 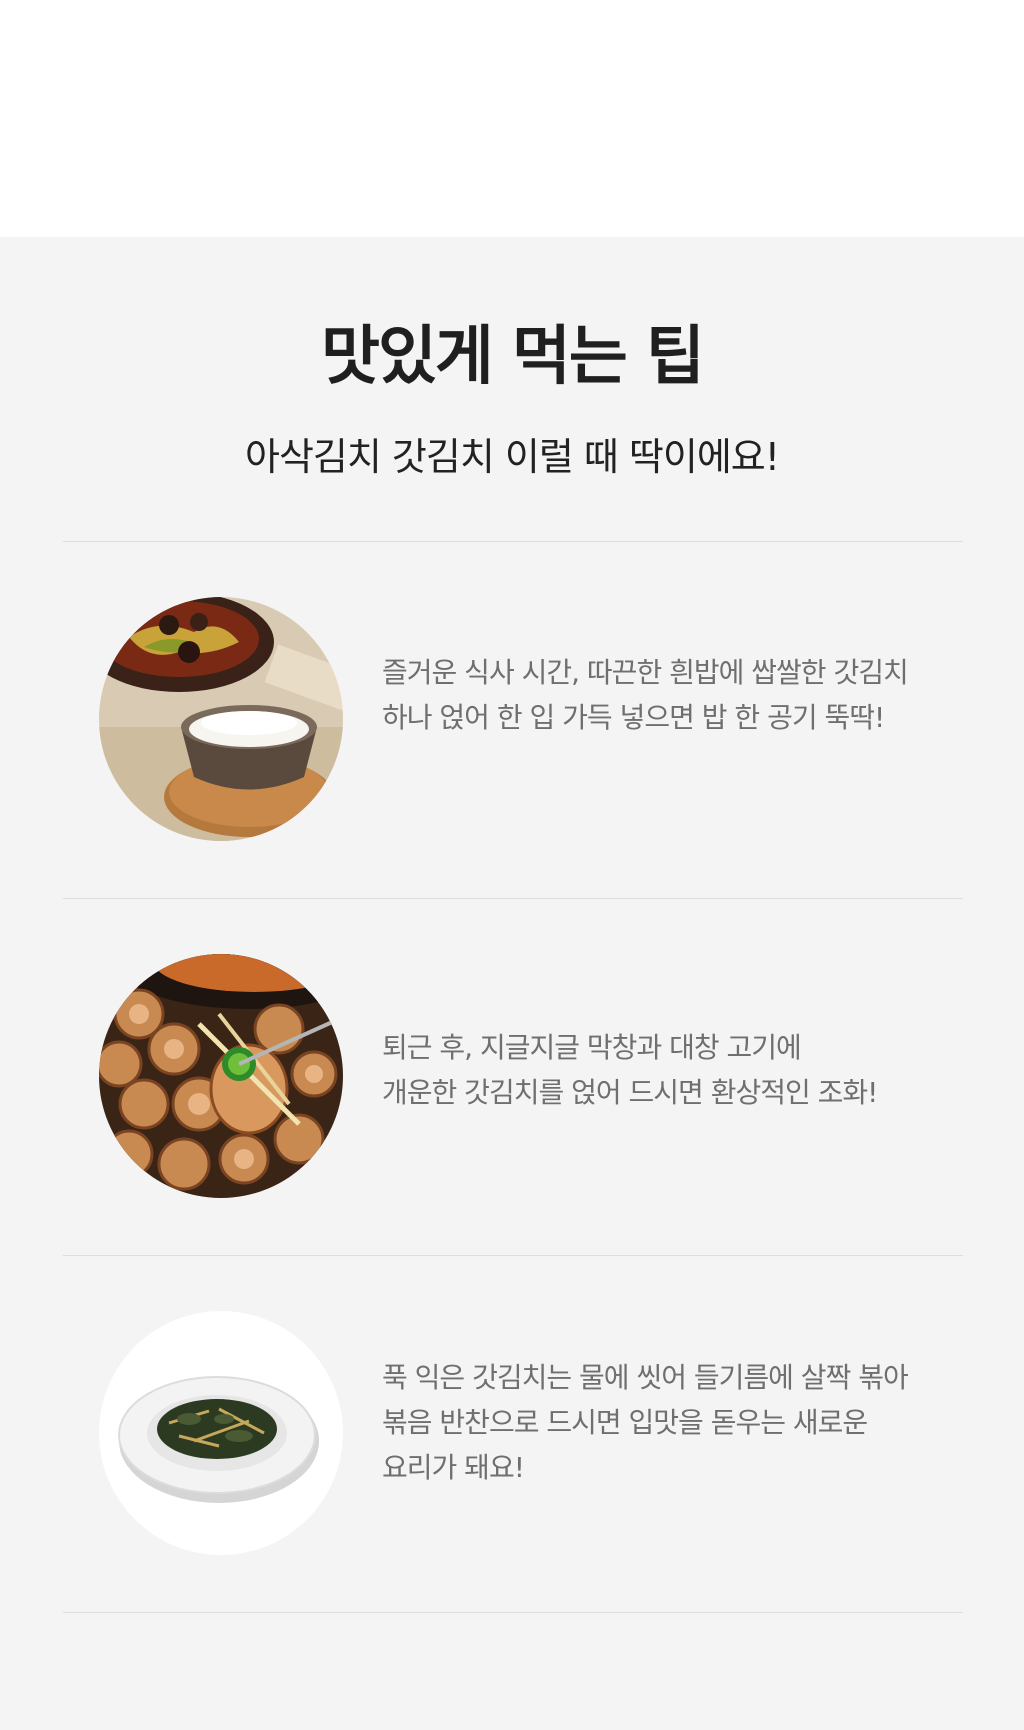 What do you see at coordinates (221, 1076) in the screenshot?
I see `grilled-makchang-photo` at bounding box center [221, 1076].